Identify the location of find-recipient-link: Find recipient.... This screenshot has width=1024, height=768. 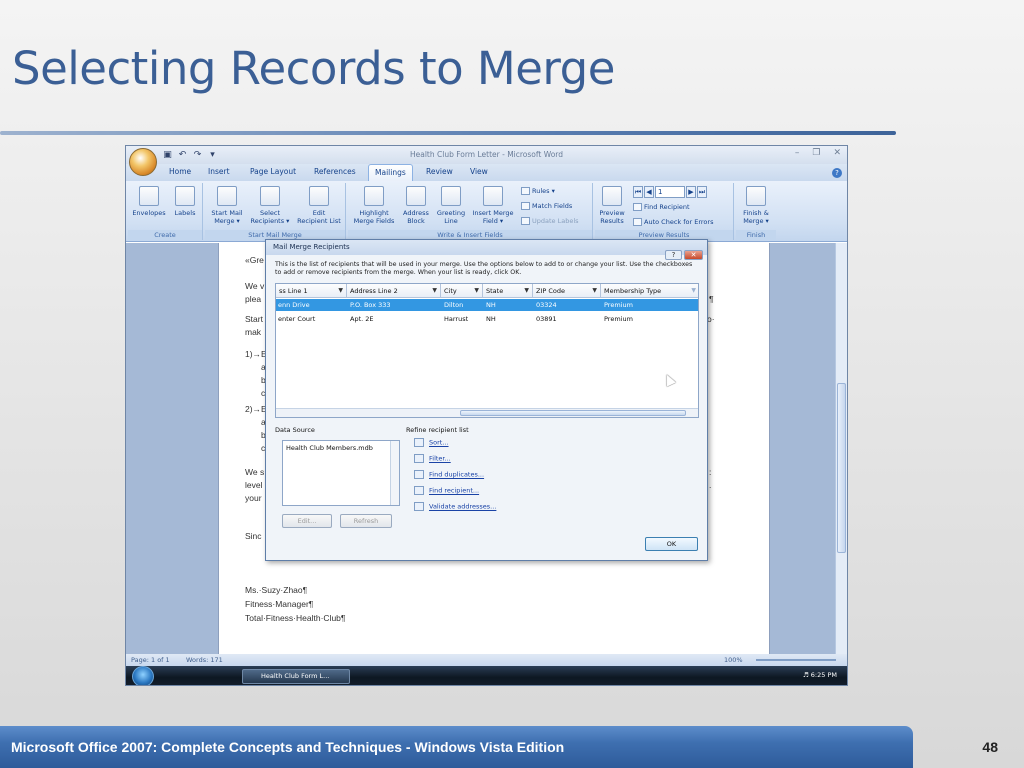
(446, 490).